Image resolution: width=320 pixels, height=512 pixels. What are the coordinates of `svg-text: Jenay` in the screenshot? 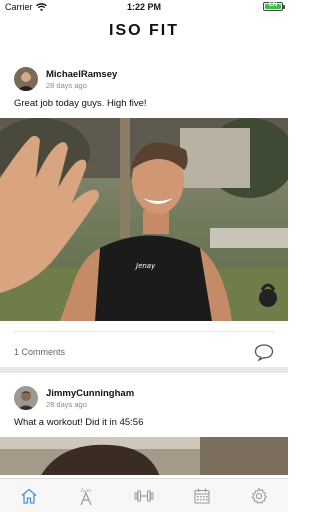 It's located at (145, 266).